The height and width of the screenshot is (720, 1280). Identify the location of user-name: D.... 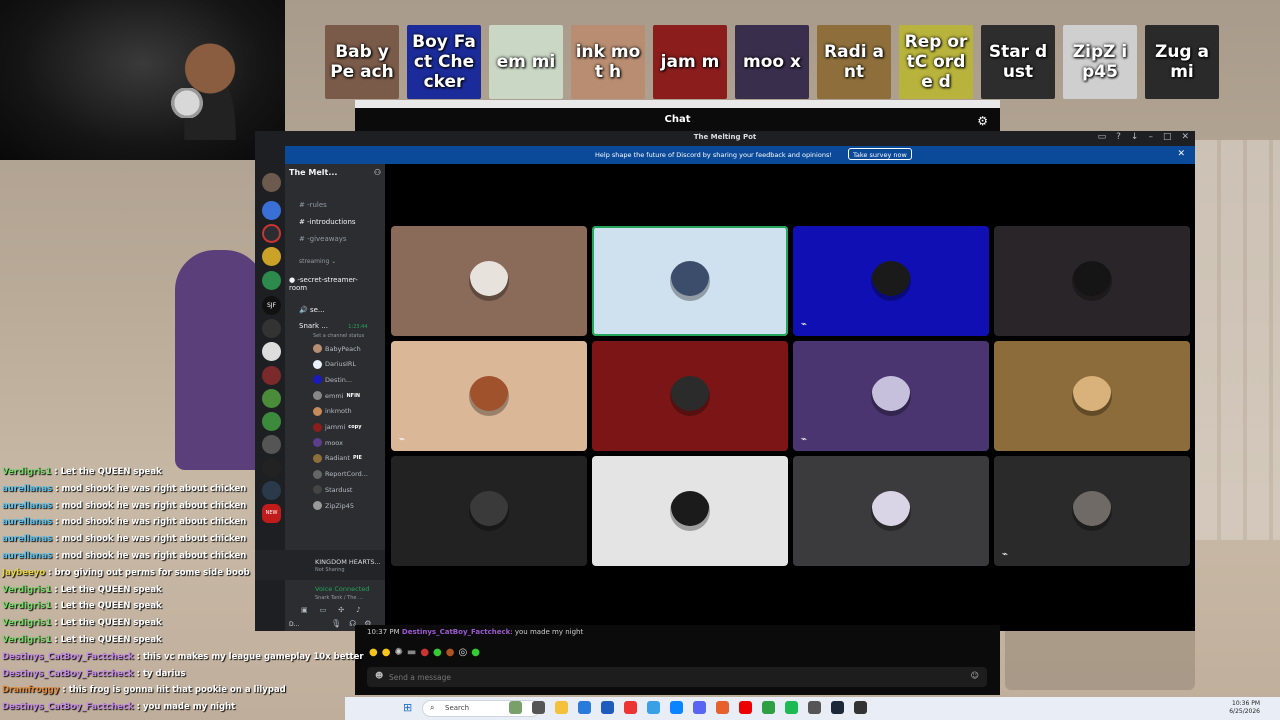
(294, 624).